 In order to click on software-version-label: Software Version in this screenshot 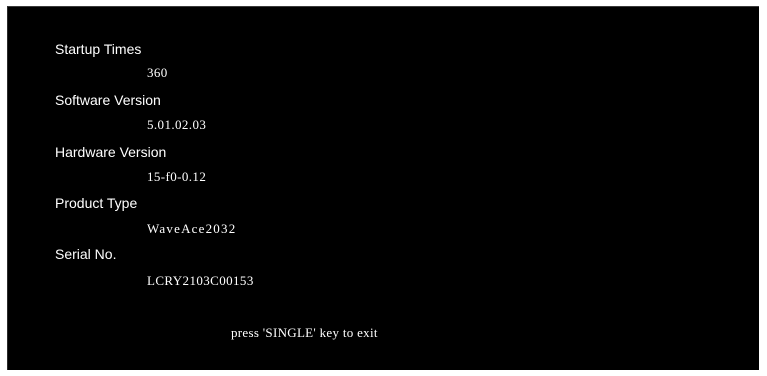, I will do `click(108, 100)`.